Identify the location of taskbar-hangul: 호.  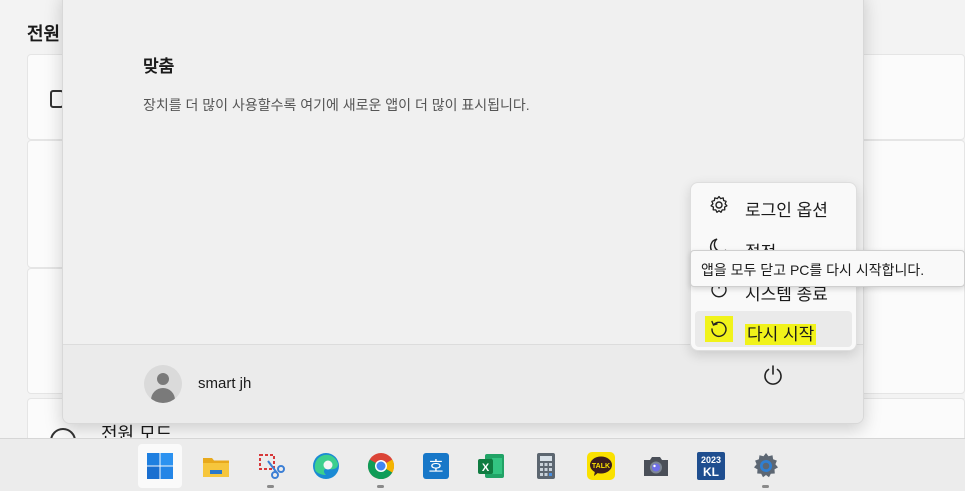
(436, 466).